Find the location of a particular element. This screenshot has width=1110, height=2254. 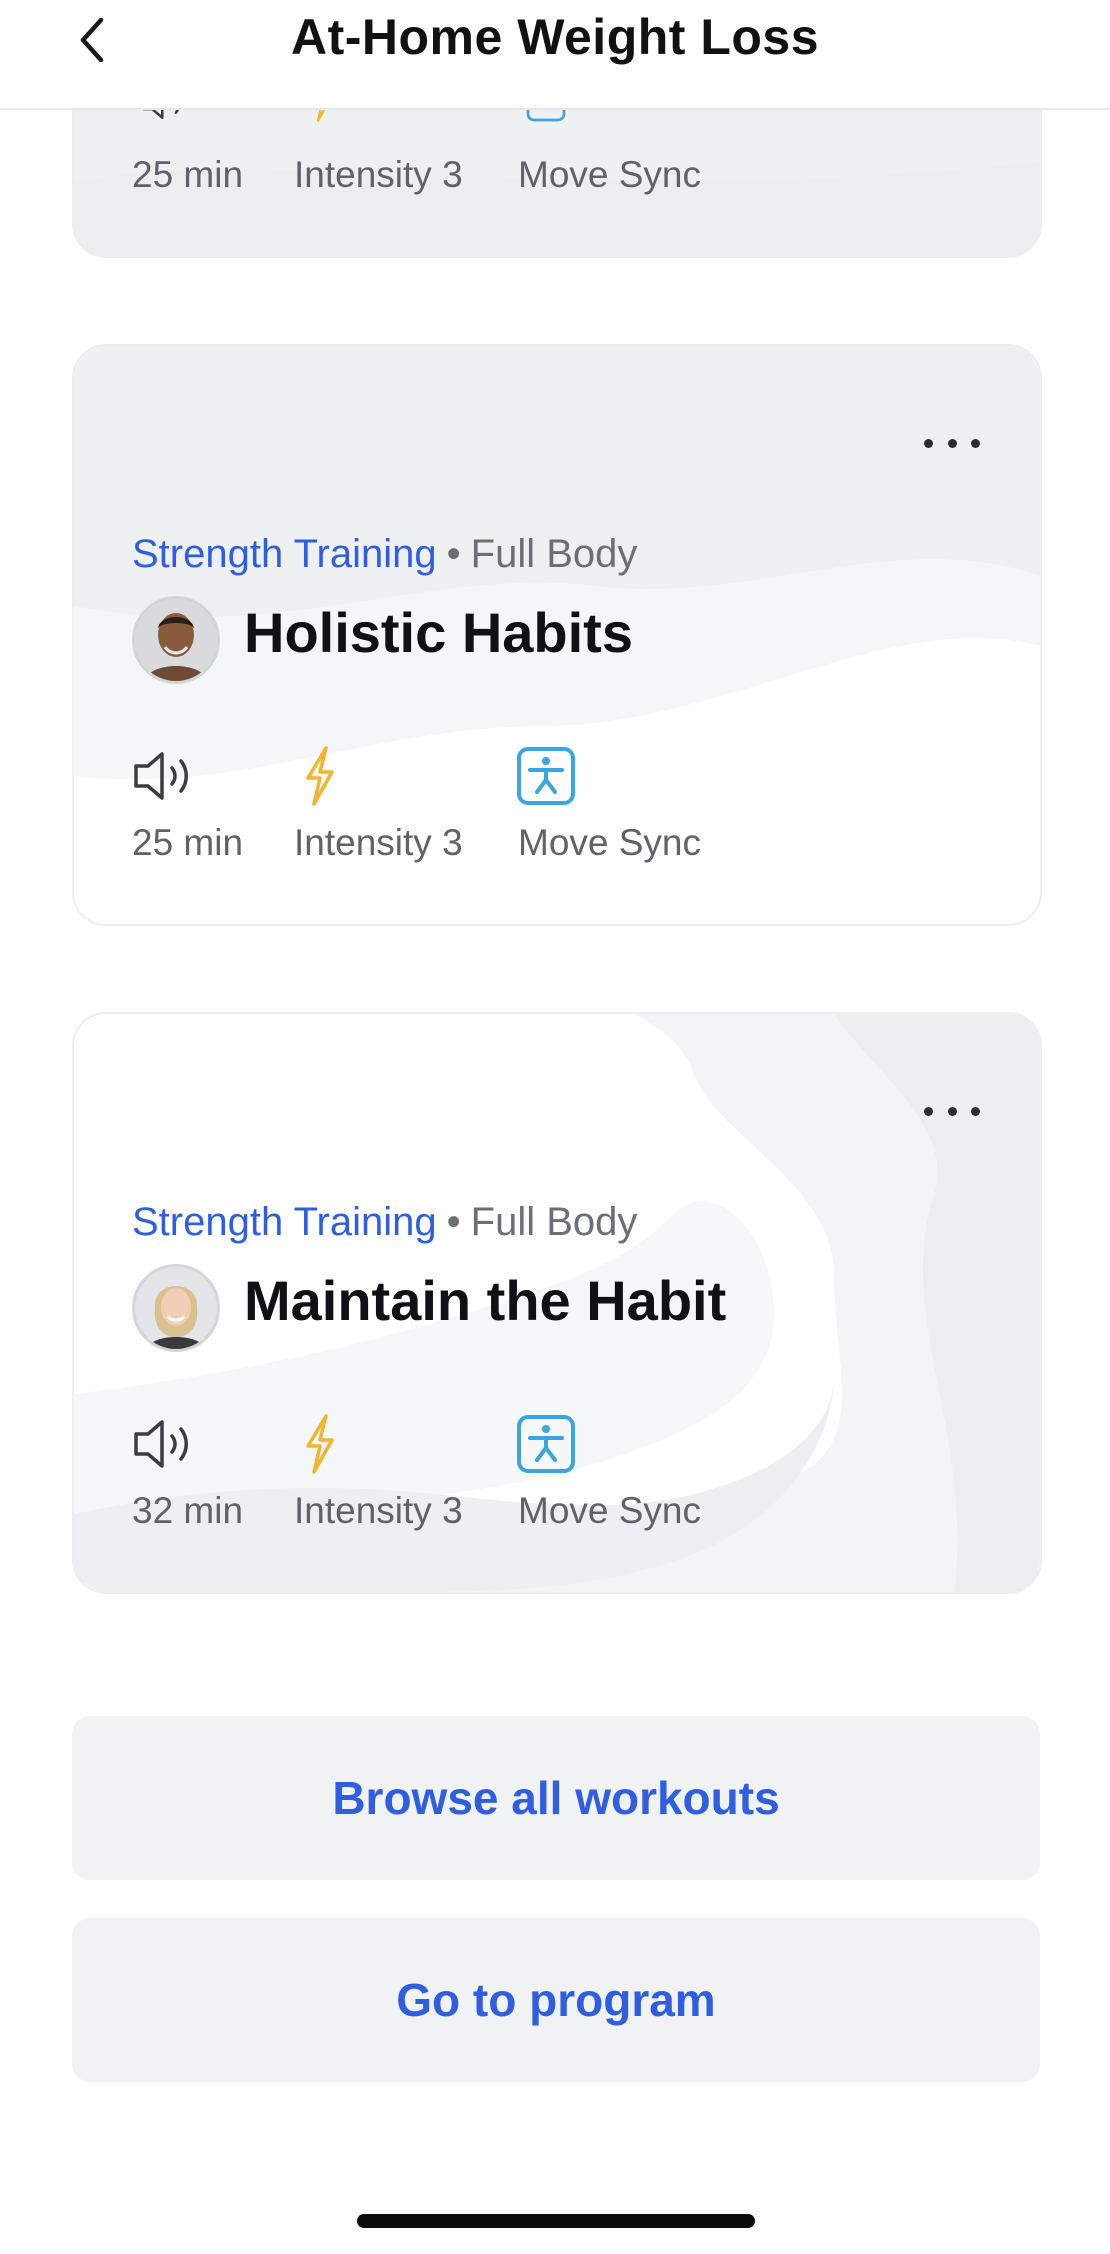

go-to-program-button: Go to program is located at coordinates (556, 2000).